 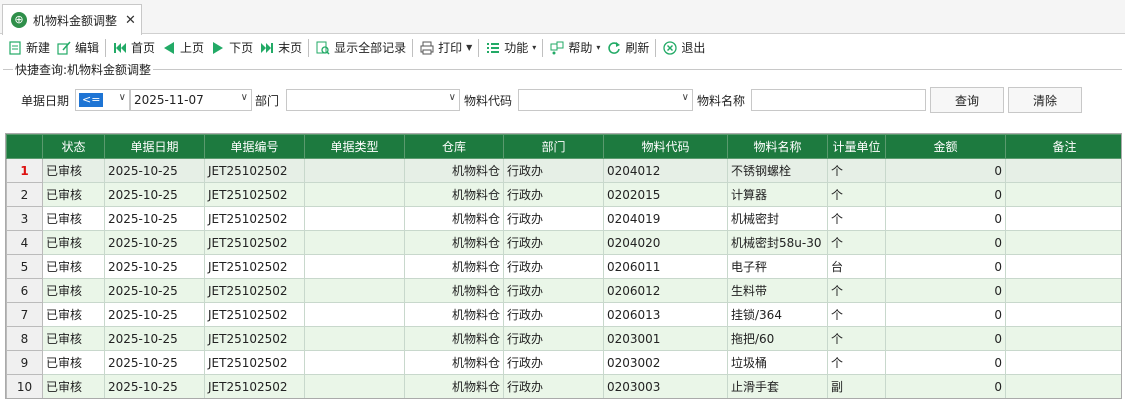 I want to click on table-cell: 0206013, so click(x=665, y=314).